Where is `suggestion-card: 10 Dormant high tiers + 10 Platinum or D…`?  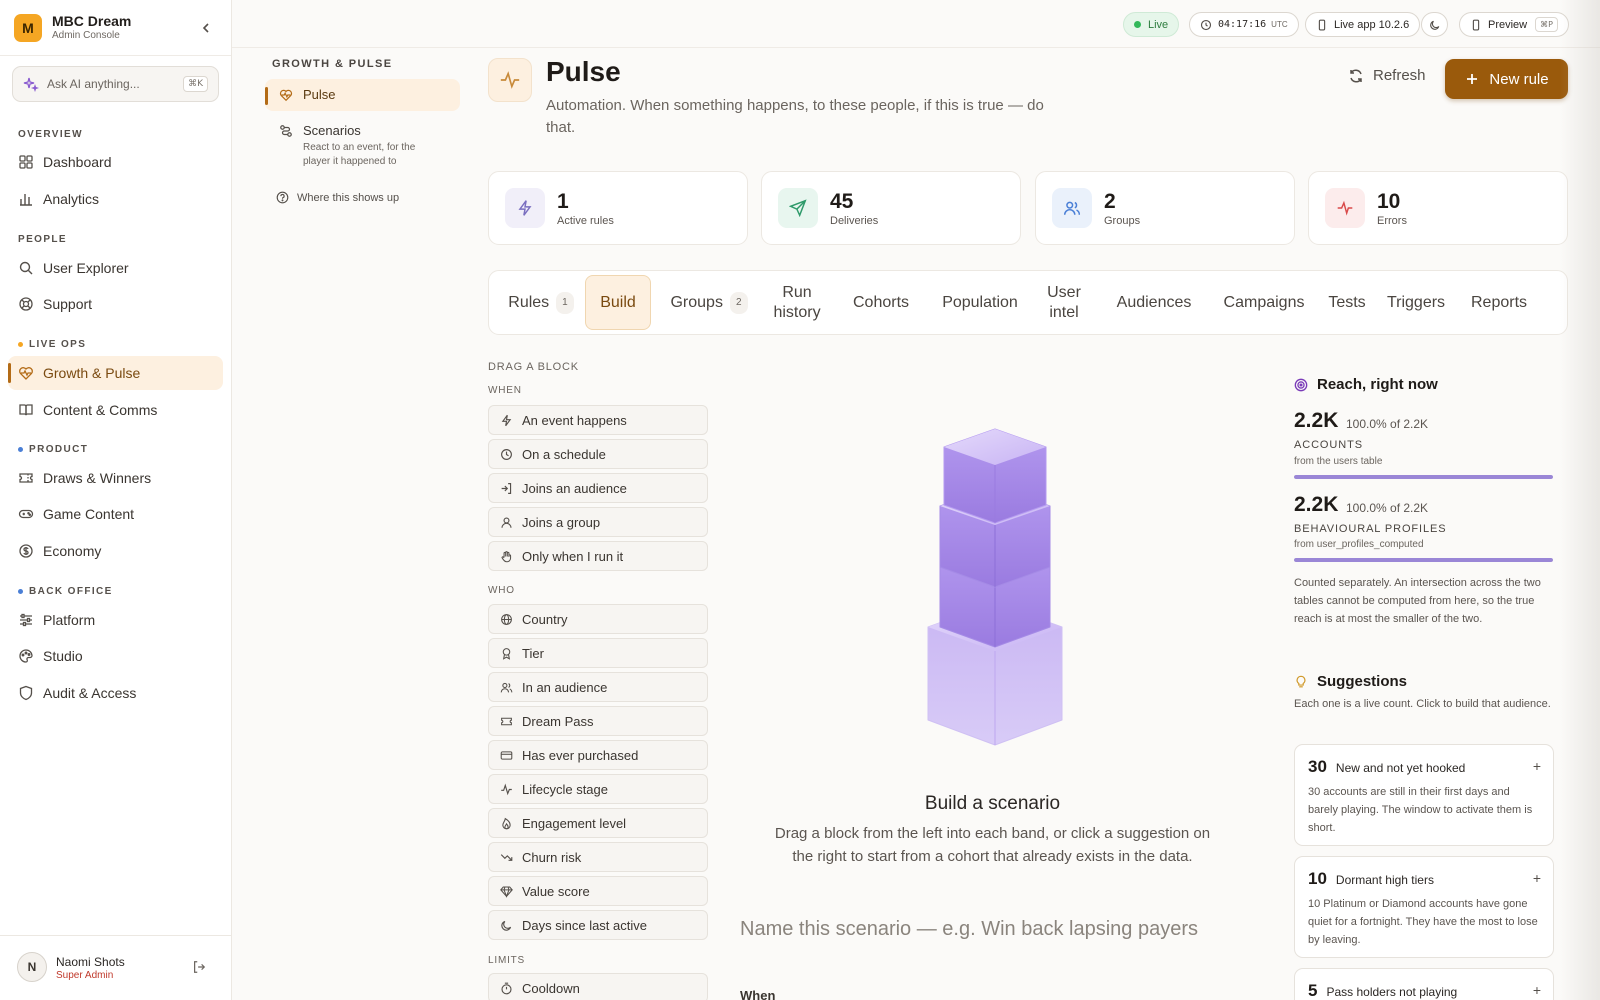 suggestion-card: 10 Dormant high tiers + 10 Platinum or D… is located at coordinates (1424, 907).